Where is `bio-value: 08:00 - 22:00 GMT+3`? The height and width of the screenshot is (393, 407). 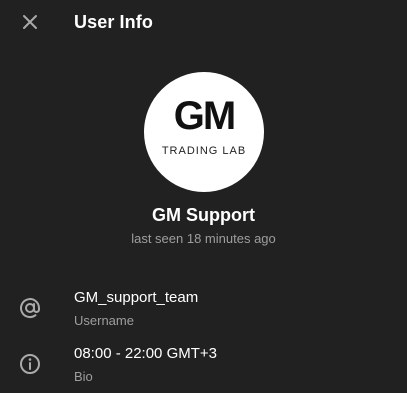 bio-value: 08:00 - 22:00 GMT+3 is located at coordinates (145, 353).